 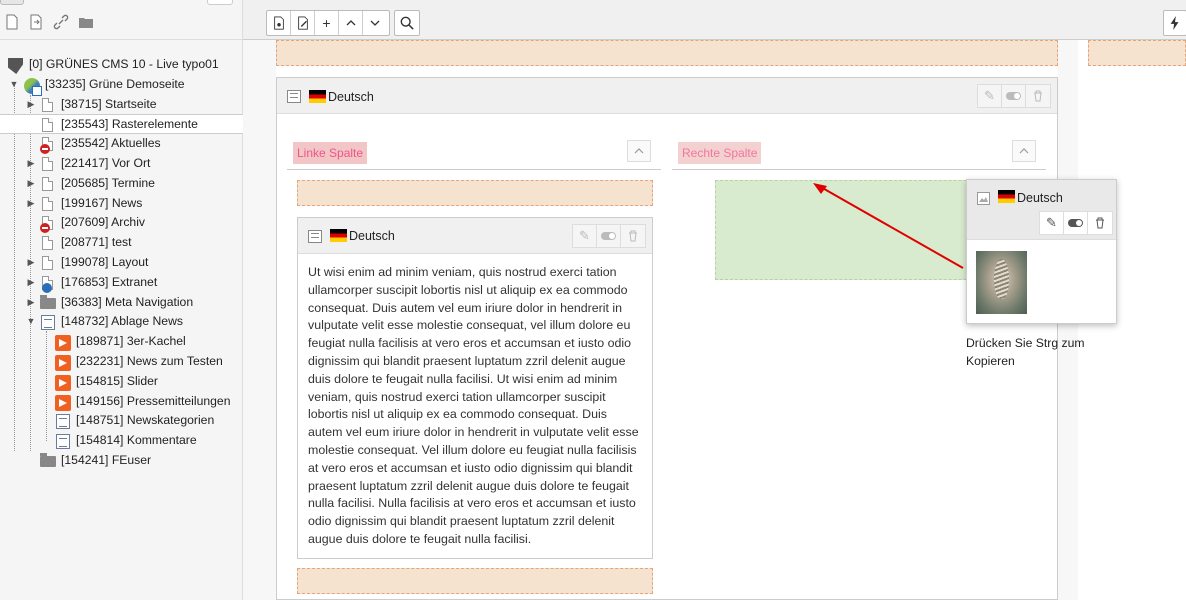 I want to click on tree-item: [154241] FEuser, so click(x=121, y=461).